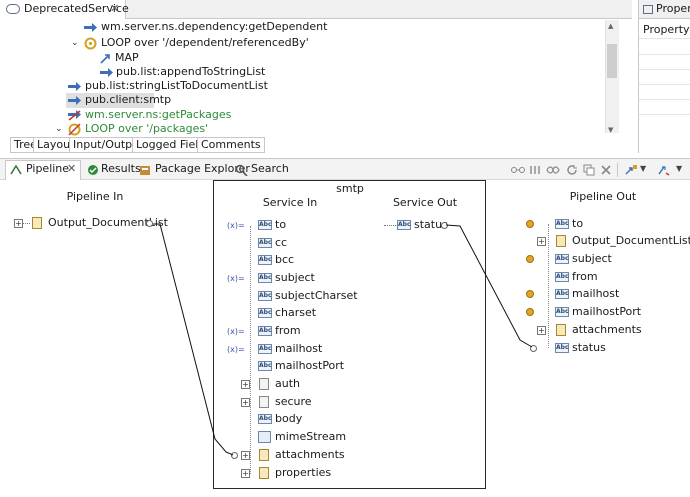 The height and width of the screenshot is (497, 690). I want to click on field-label: mailhostPort, so click(607, 311).